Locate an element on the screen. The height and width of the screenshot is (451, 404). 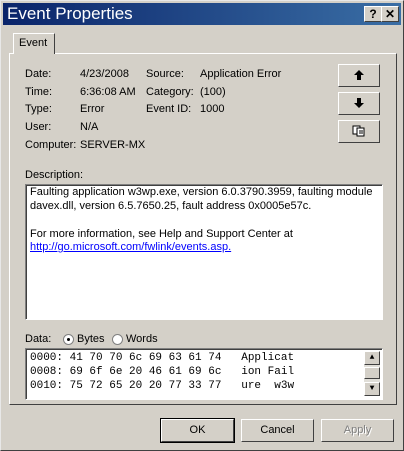
source-value: Application Error is located at coordinates (241, 74).